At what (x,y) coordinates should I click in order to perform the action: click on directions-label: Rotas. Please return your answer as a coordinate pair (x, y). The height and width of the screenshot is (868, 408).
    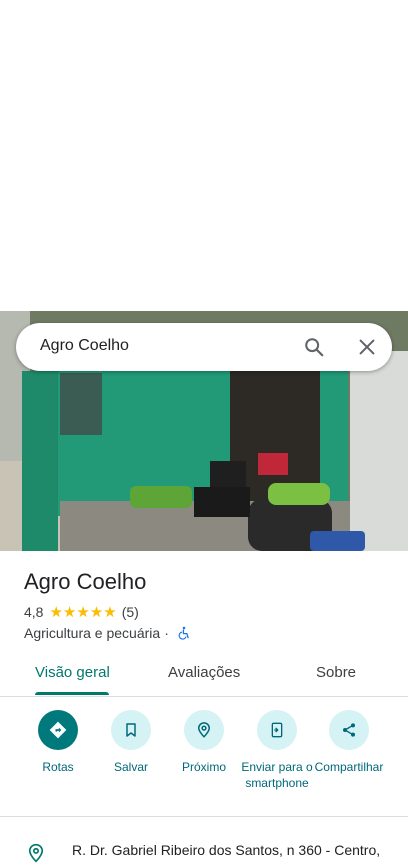
    Looking at the image, I should click on (58, 767).